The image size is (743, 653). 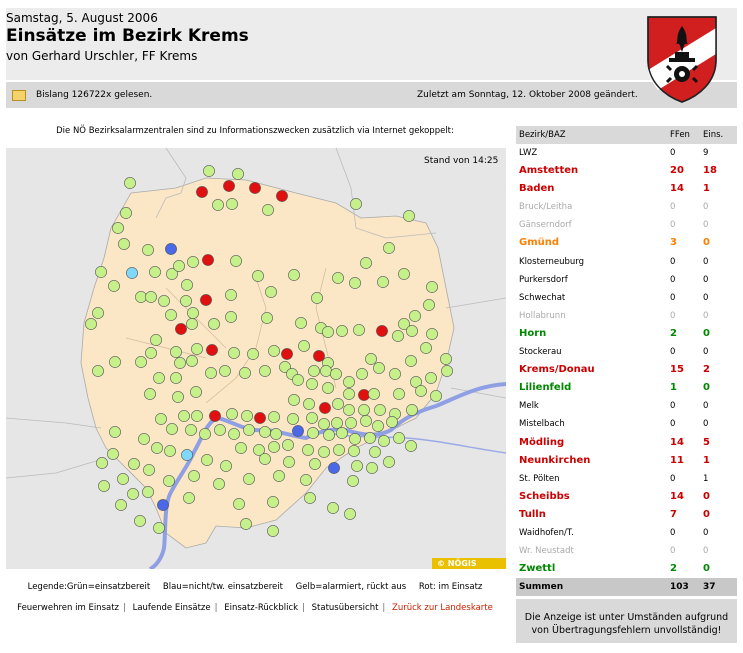 I want to click on table-row: Mödling 14 5, so click(x=626, y=443).